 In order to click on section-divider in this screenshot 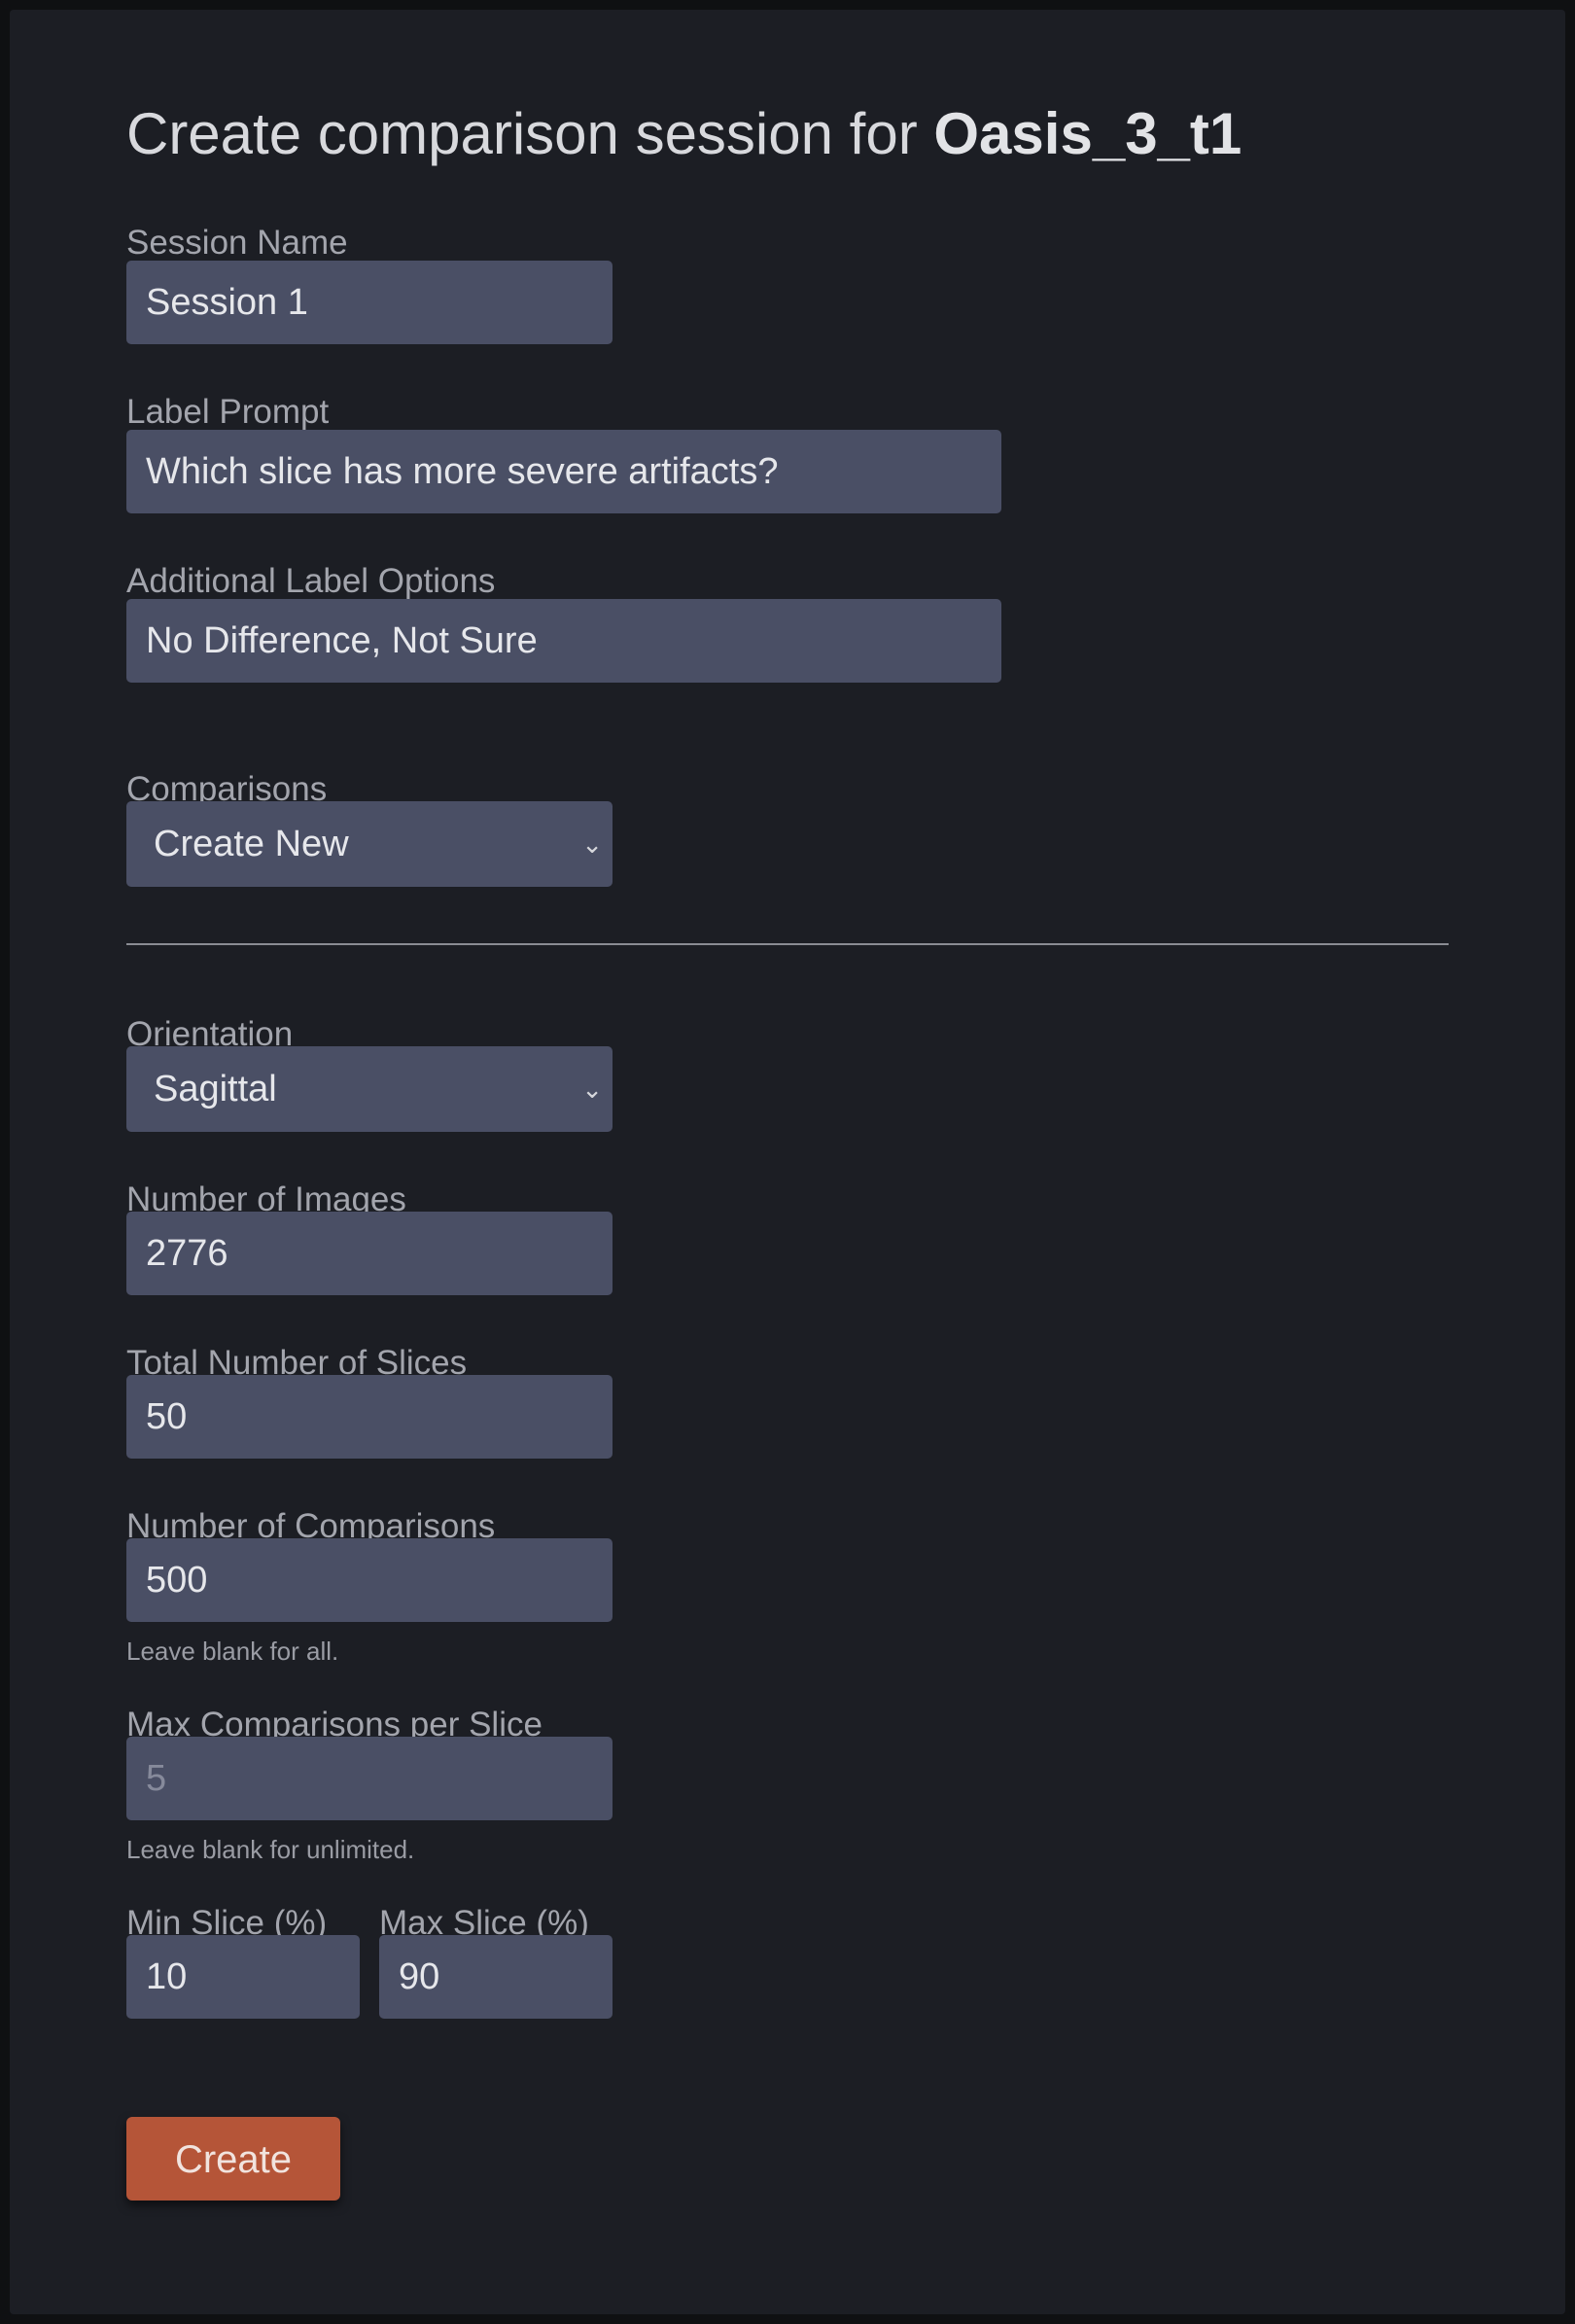, I will do `click(787, 944)`.